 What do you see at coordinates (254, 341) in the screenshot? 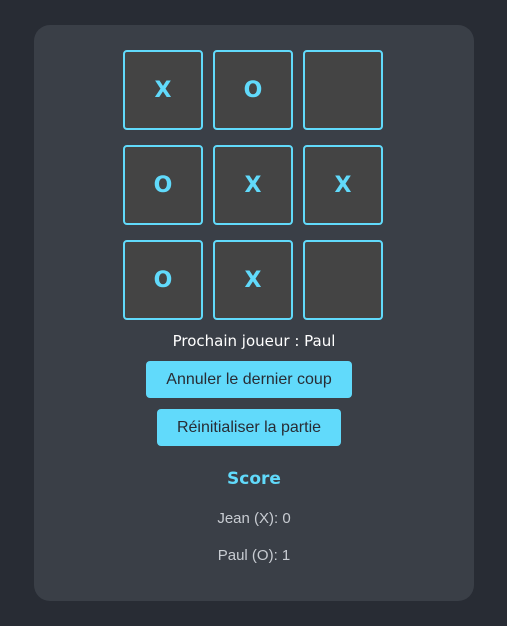
I see `next-player-status: Prochain joueur : Paul` at bounding box center [254, 341].